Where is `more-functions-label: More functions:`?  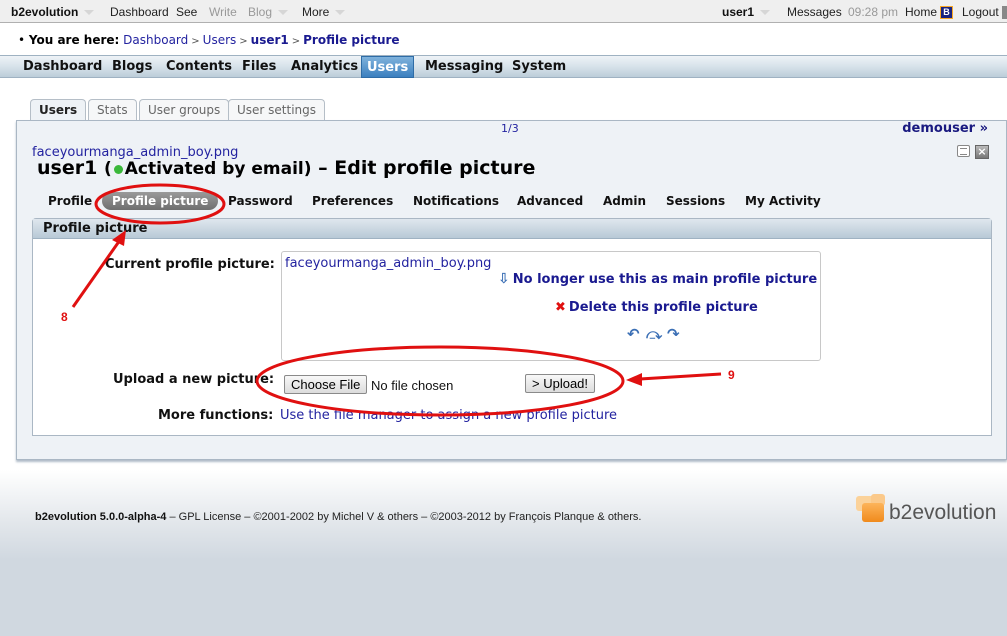
more-functions-label: More functions: is located at coordinates (216, 415).